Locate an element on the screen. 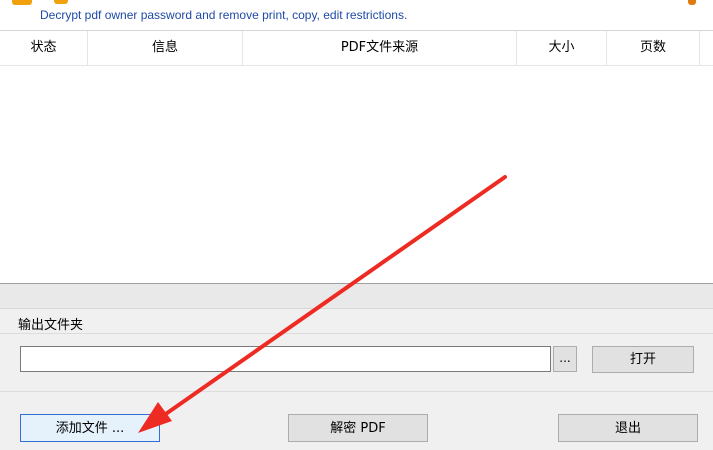  decrypt-pdf-button: 解密 PDF is located at coordinates (358, 428).